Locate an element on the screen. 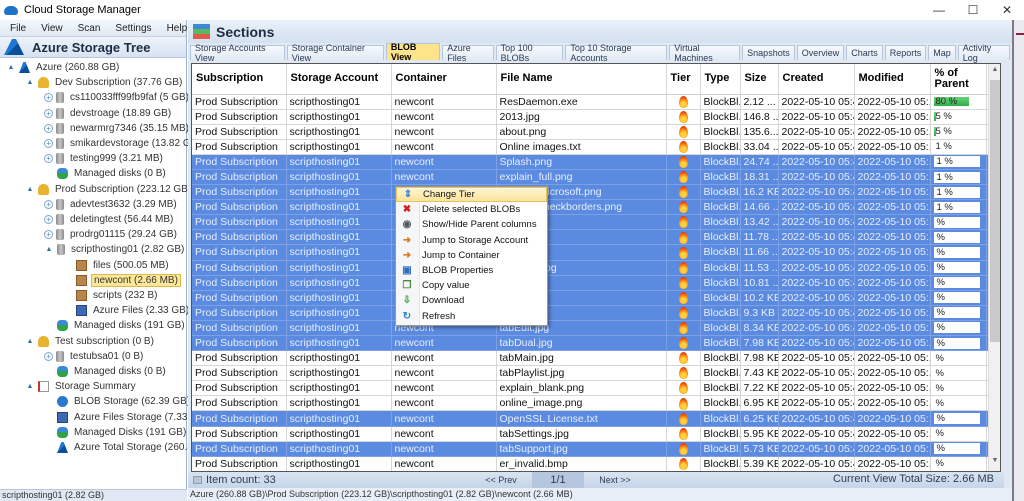 Image resolution: width=1024 pixels, height=501 pixels. prev-page-button: << Prev is located at coordinates (501, 480).